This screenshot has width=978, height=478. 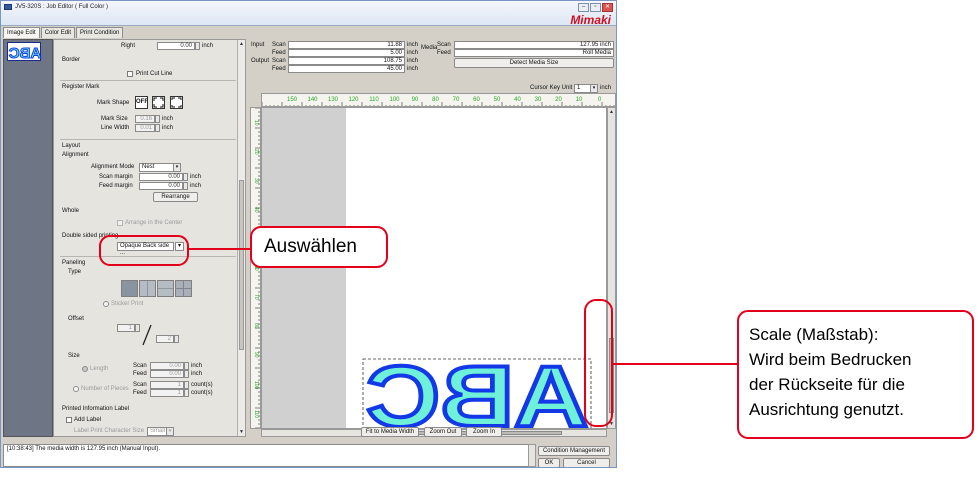 I want to click on preview-scroll-thumb, so click(x=611, y=375).